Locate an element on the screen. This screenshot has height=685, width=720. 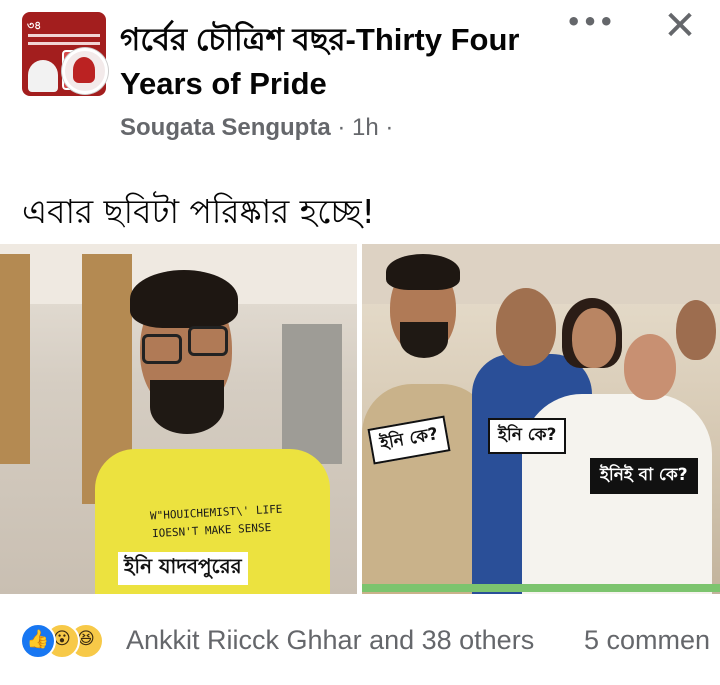
post-meta: Sougata Sengupta · 1h · is located at coordinates (256, 128).